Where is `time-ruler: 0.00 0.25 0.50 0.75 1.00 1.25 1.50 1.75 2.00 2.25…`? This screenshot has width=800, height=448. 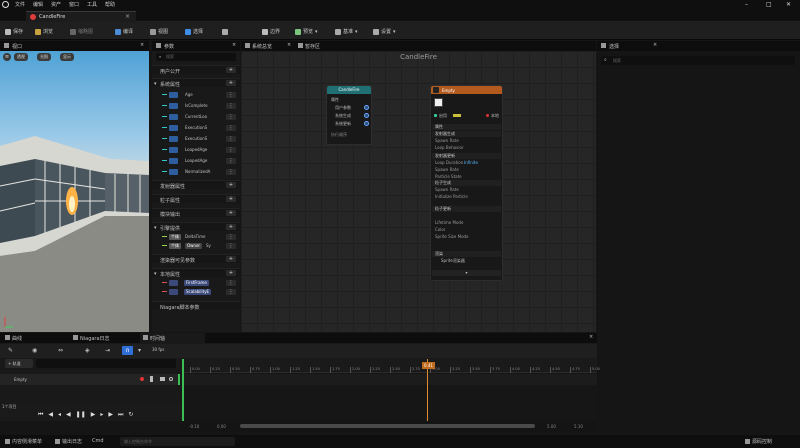
time-ruler: 0.00 0.25 0.50 0.75 1.00 1.25 1.50 1.75 2.00 2.25… is located at coordinates (391, 366).